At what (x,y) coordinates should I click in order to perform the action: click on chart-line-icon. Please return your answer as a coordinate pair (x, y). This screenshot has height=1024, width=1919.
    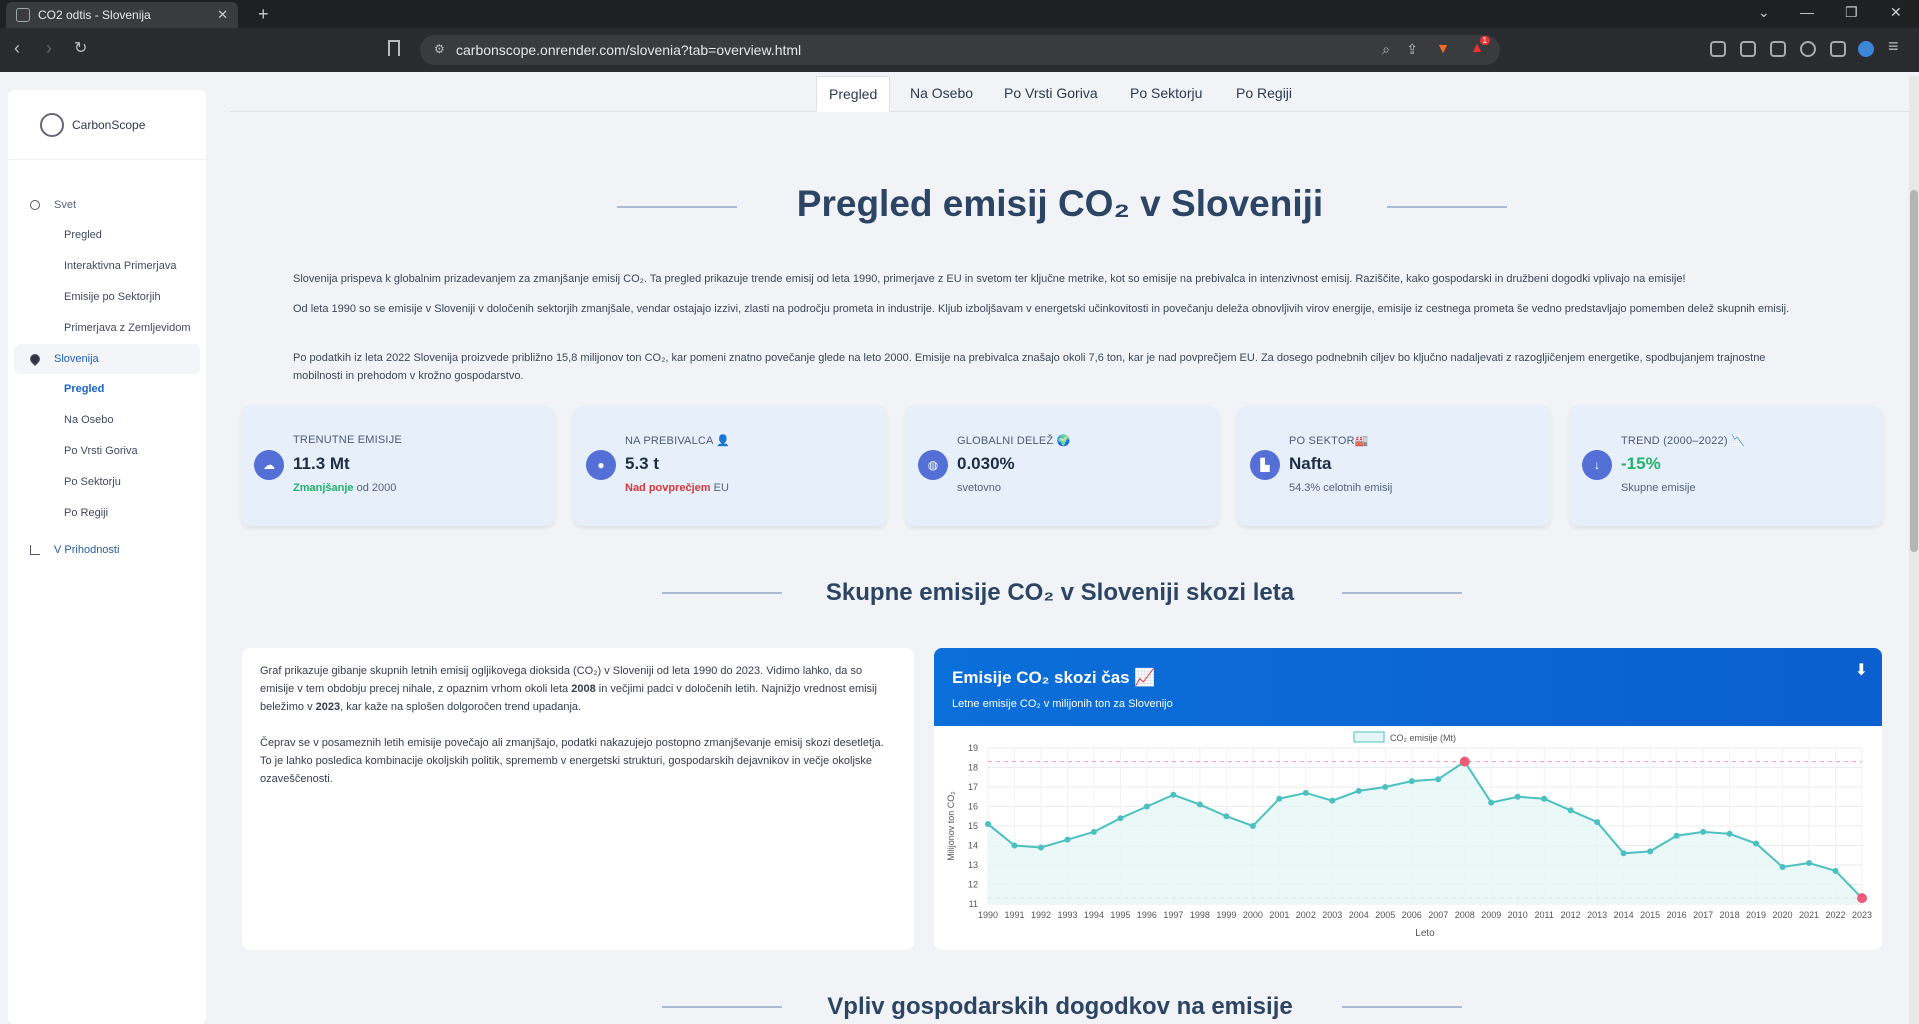
    Looking at the image, I should click on (35, 550).